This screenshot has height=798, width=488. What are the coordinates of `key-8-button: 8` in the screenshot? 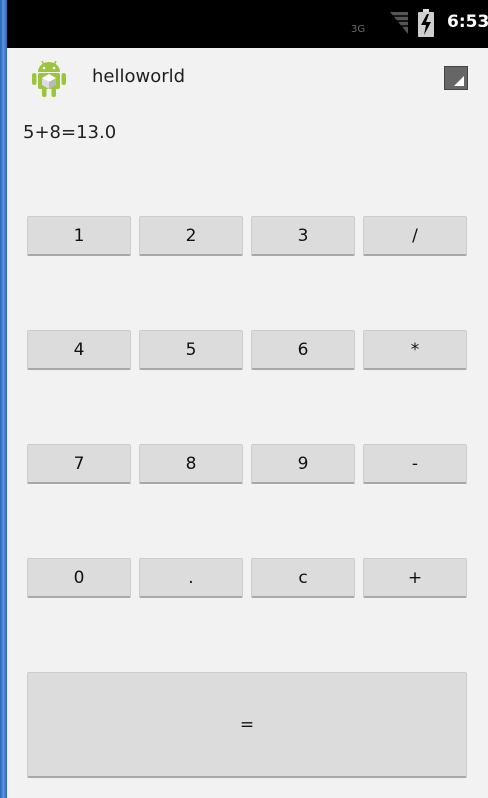 It's located at (191, 464).